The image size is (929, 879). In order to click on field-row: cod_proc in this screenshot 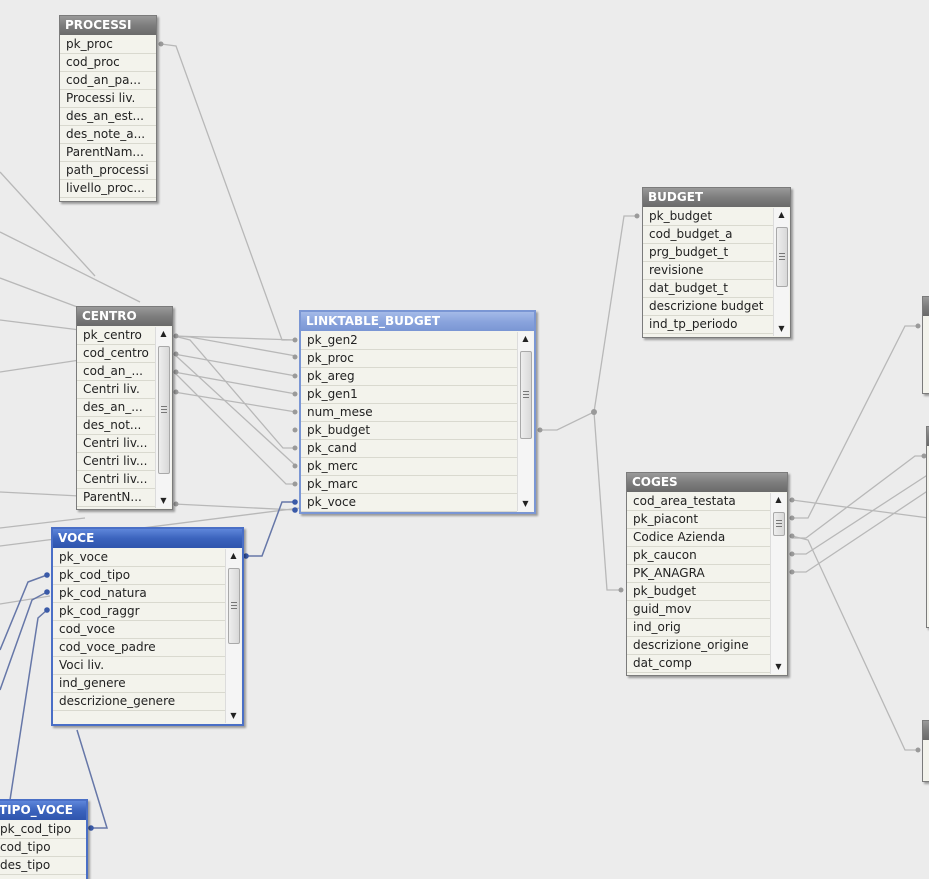, I will do `click(108, 63)`.